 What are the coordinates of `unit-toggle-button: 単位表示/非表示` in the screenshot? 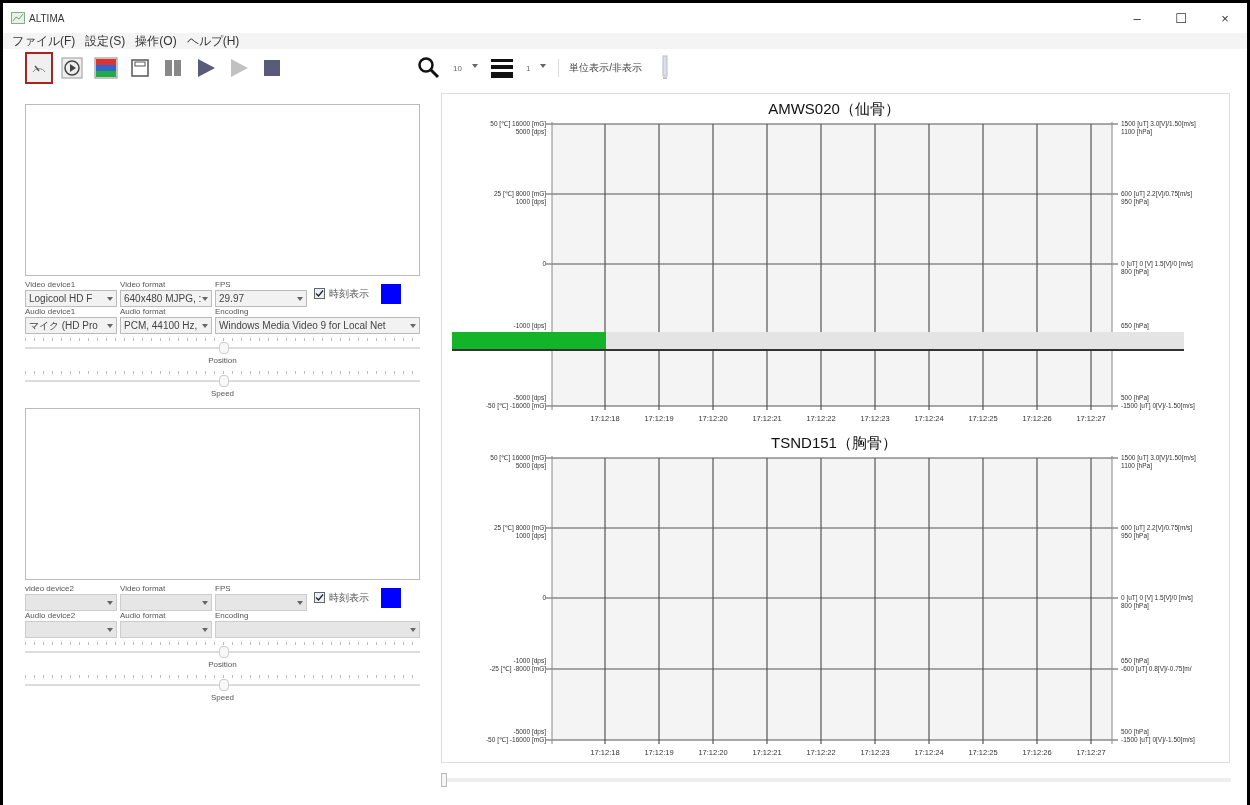 It's located at (605, 68).